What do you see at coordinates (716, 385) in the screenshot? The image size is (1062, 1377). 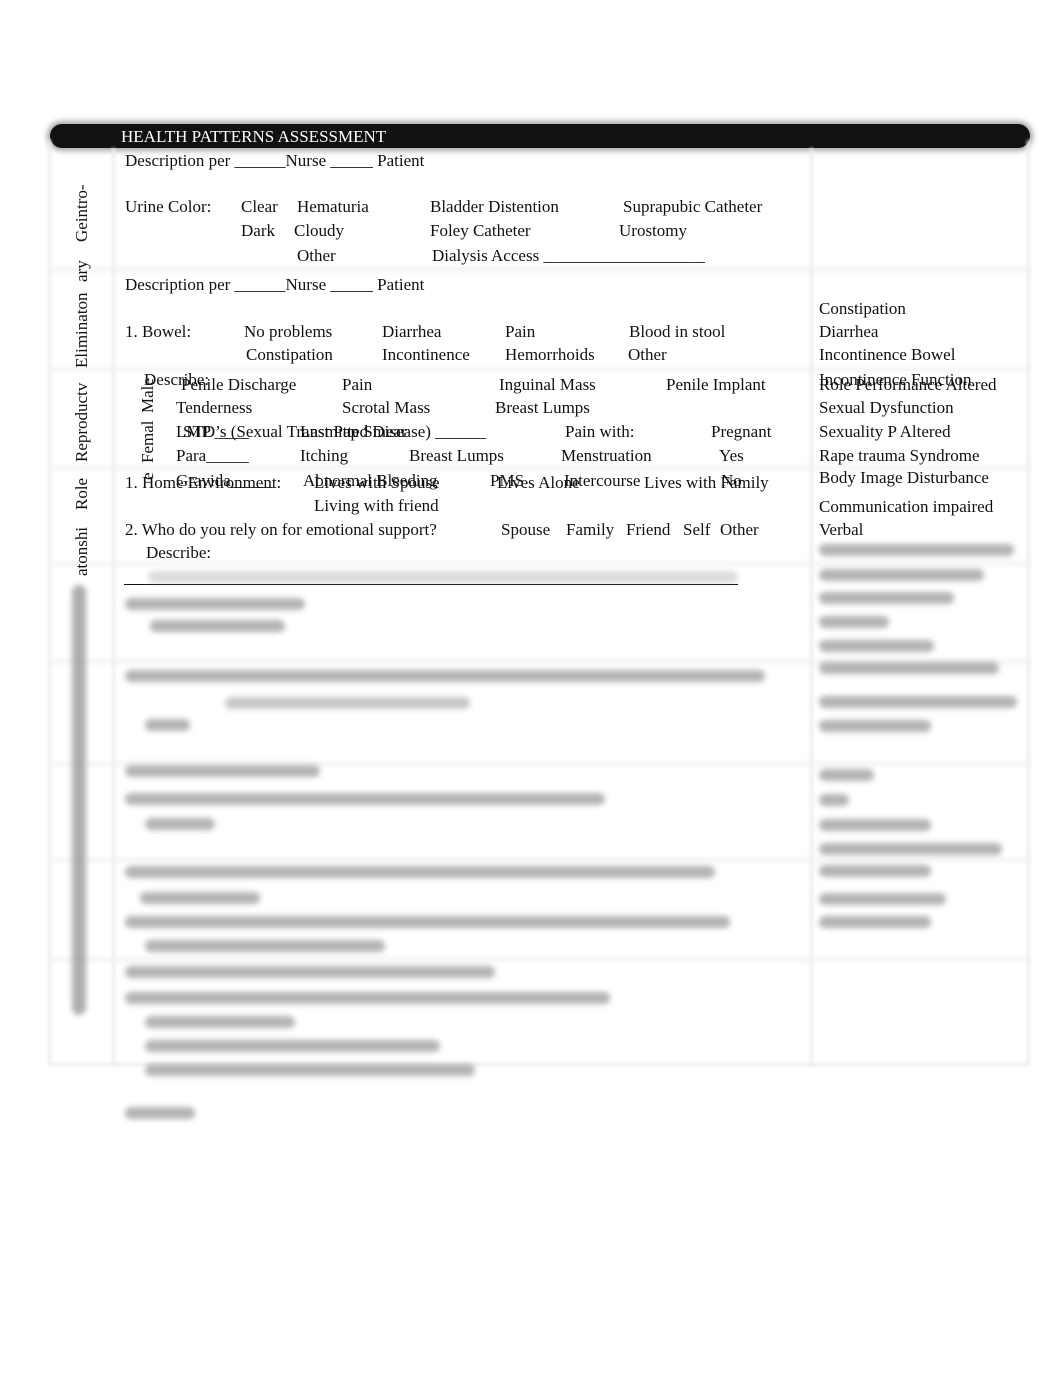 I see `male-option-penile-implant: Penile Implant` at bounding box center [716, 385].